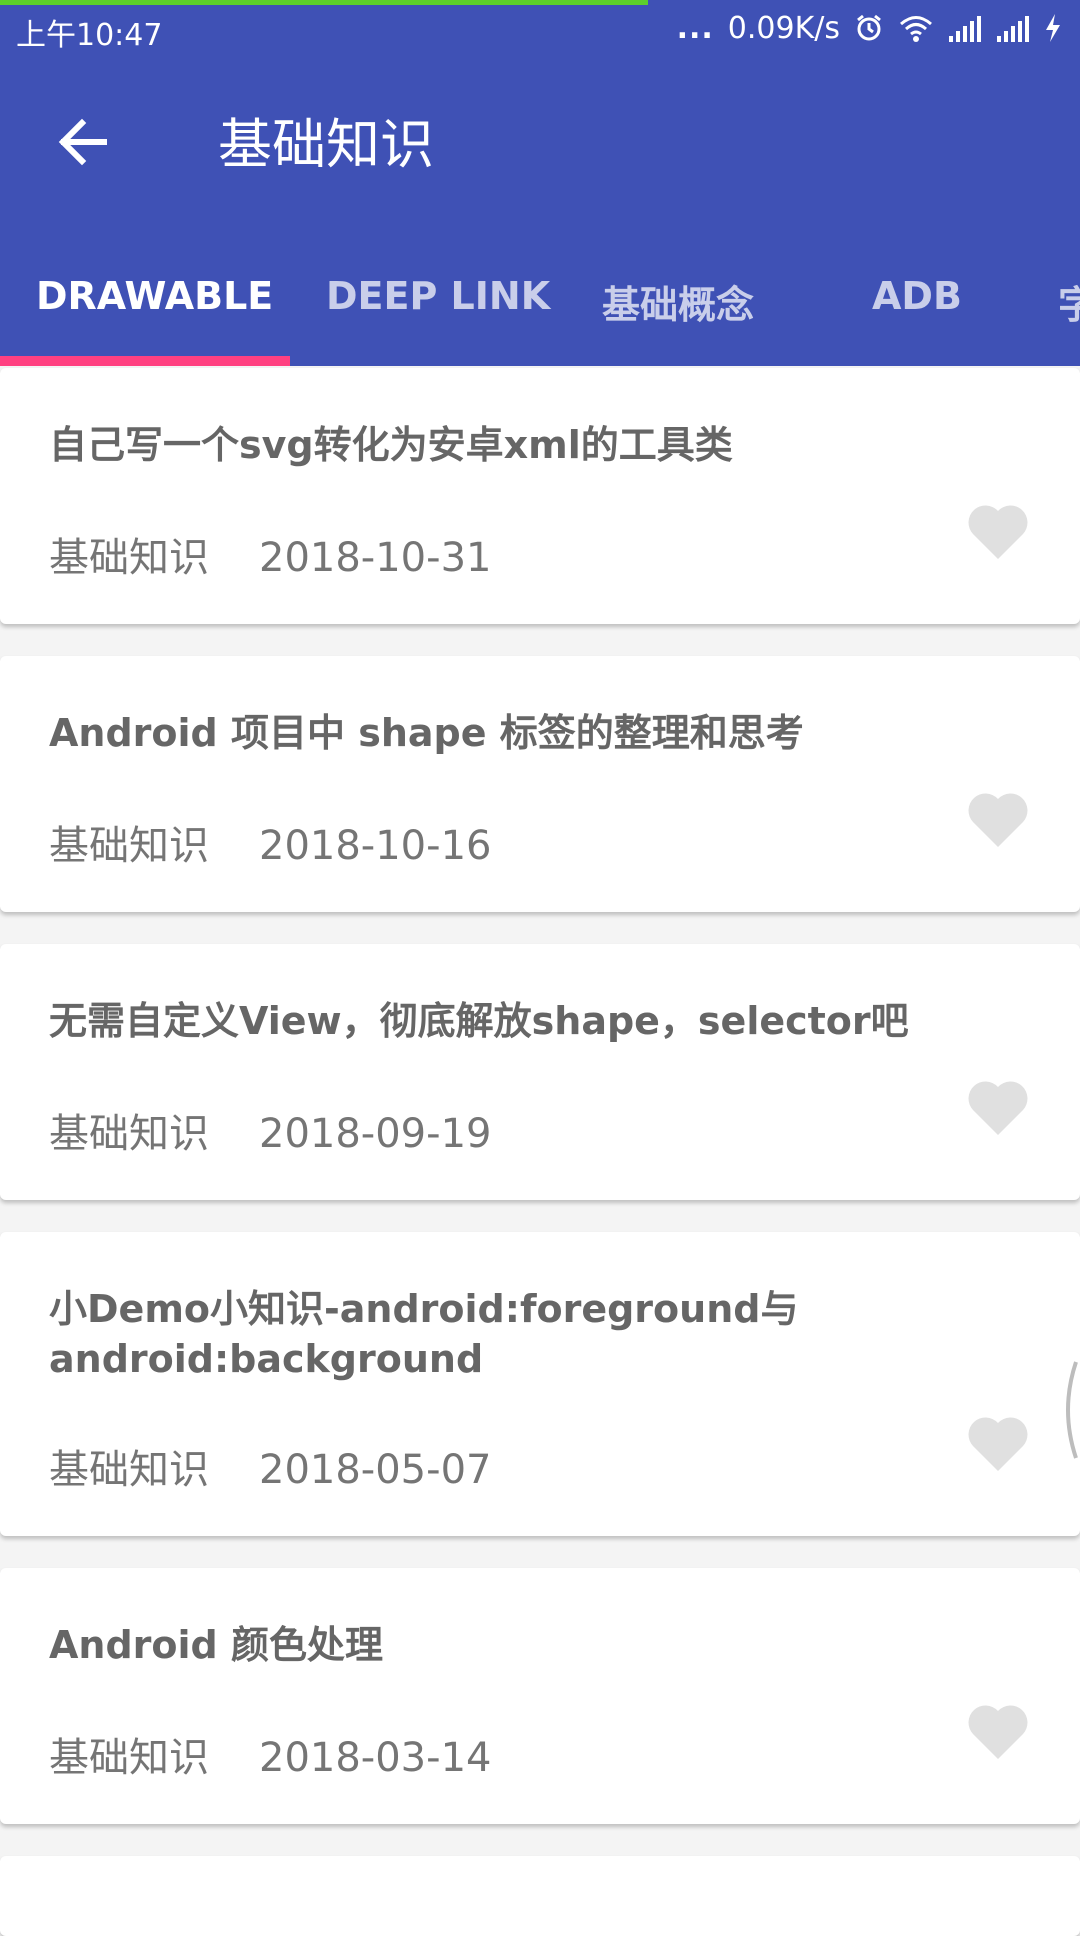  I want to click on tab-basic-concepts: 基础概念, so click(678, 301).